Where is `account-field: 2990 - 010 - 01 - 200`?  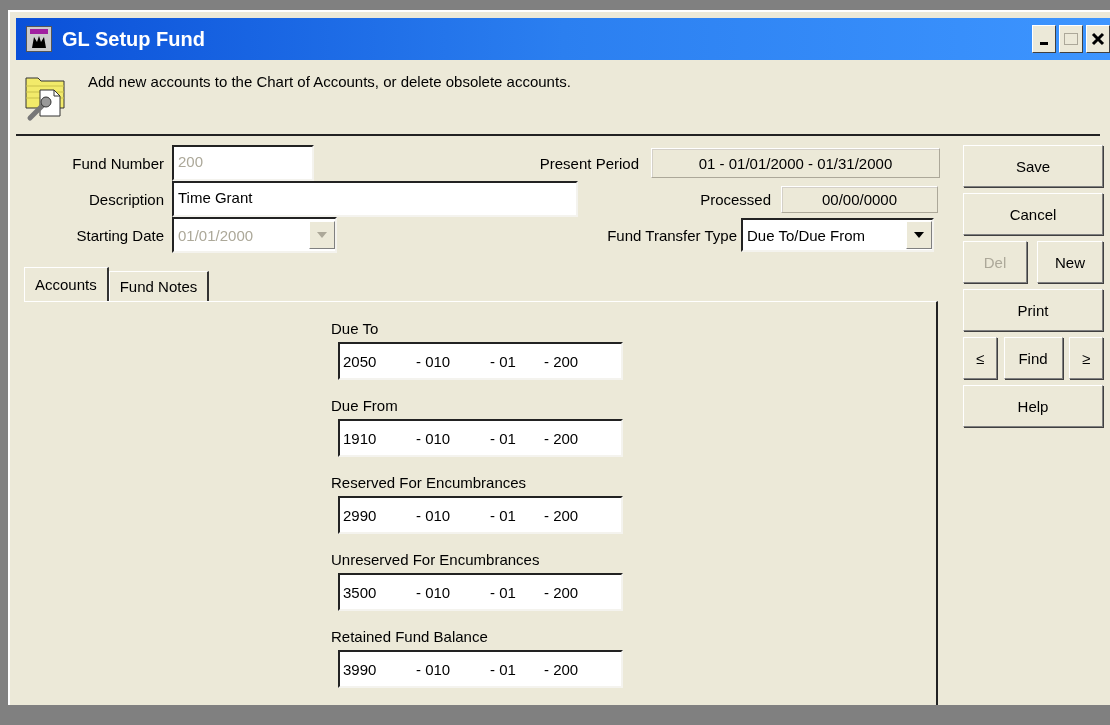
account-field: 2990 - 010 - 01 - 200 is located at coordinates (480, 515).